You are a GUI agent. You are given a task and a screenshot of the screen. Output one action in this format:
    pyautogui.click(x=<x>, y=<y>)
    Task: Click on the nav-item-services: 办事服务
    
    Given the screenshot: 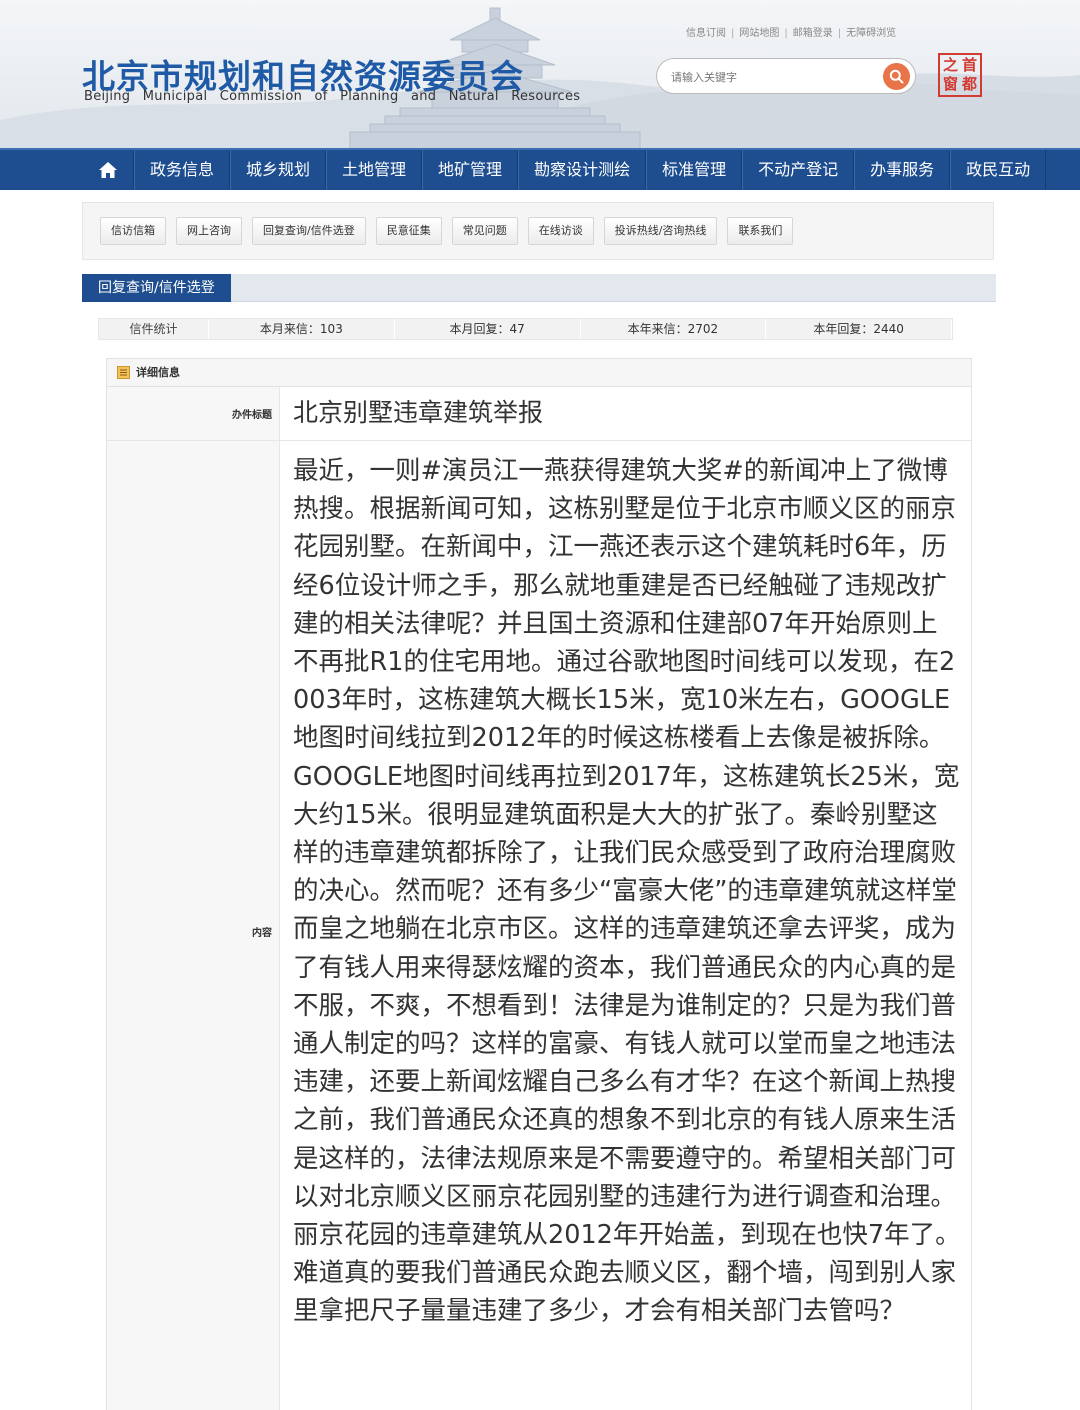 What is the action you would take?
    pyautogui.click(x=902, y=170)
    